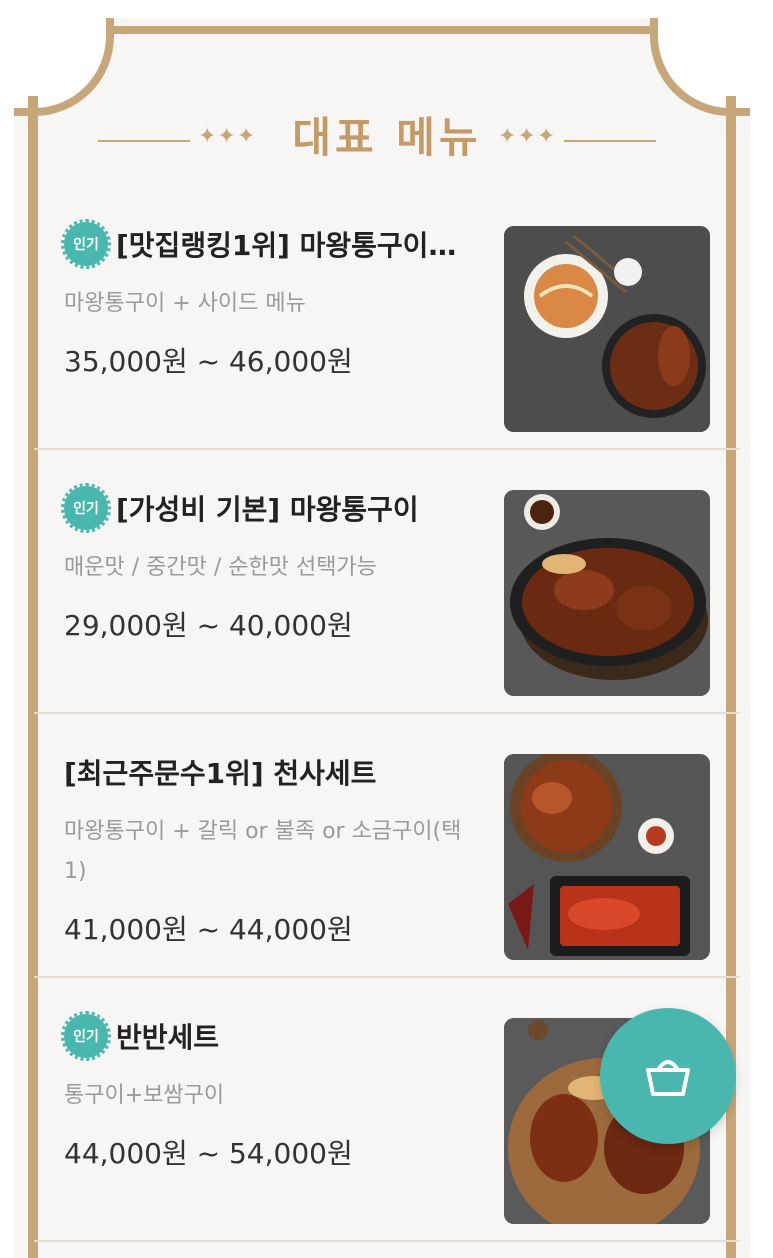 Image resolution: width=773 pixels, height=1258 pixels. I want to click on menu-title: [최근주문수1위] 천사세트, so click(220, 773).